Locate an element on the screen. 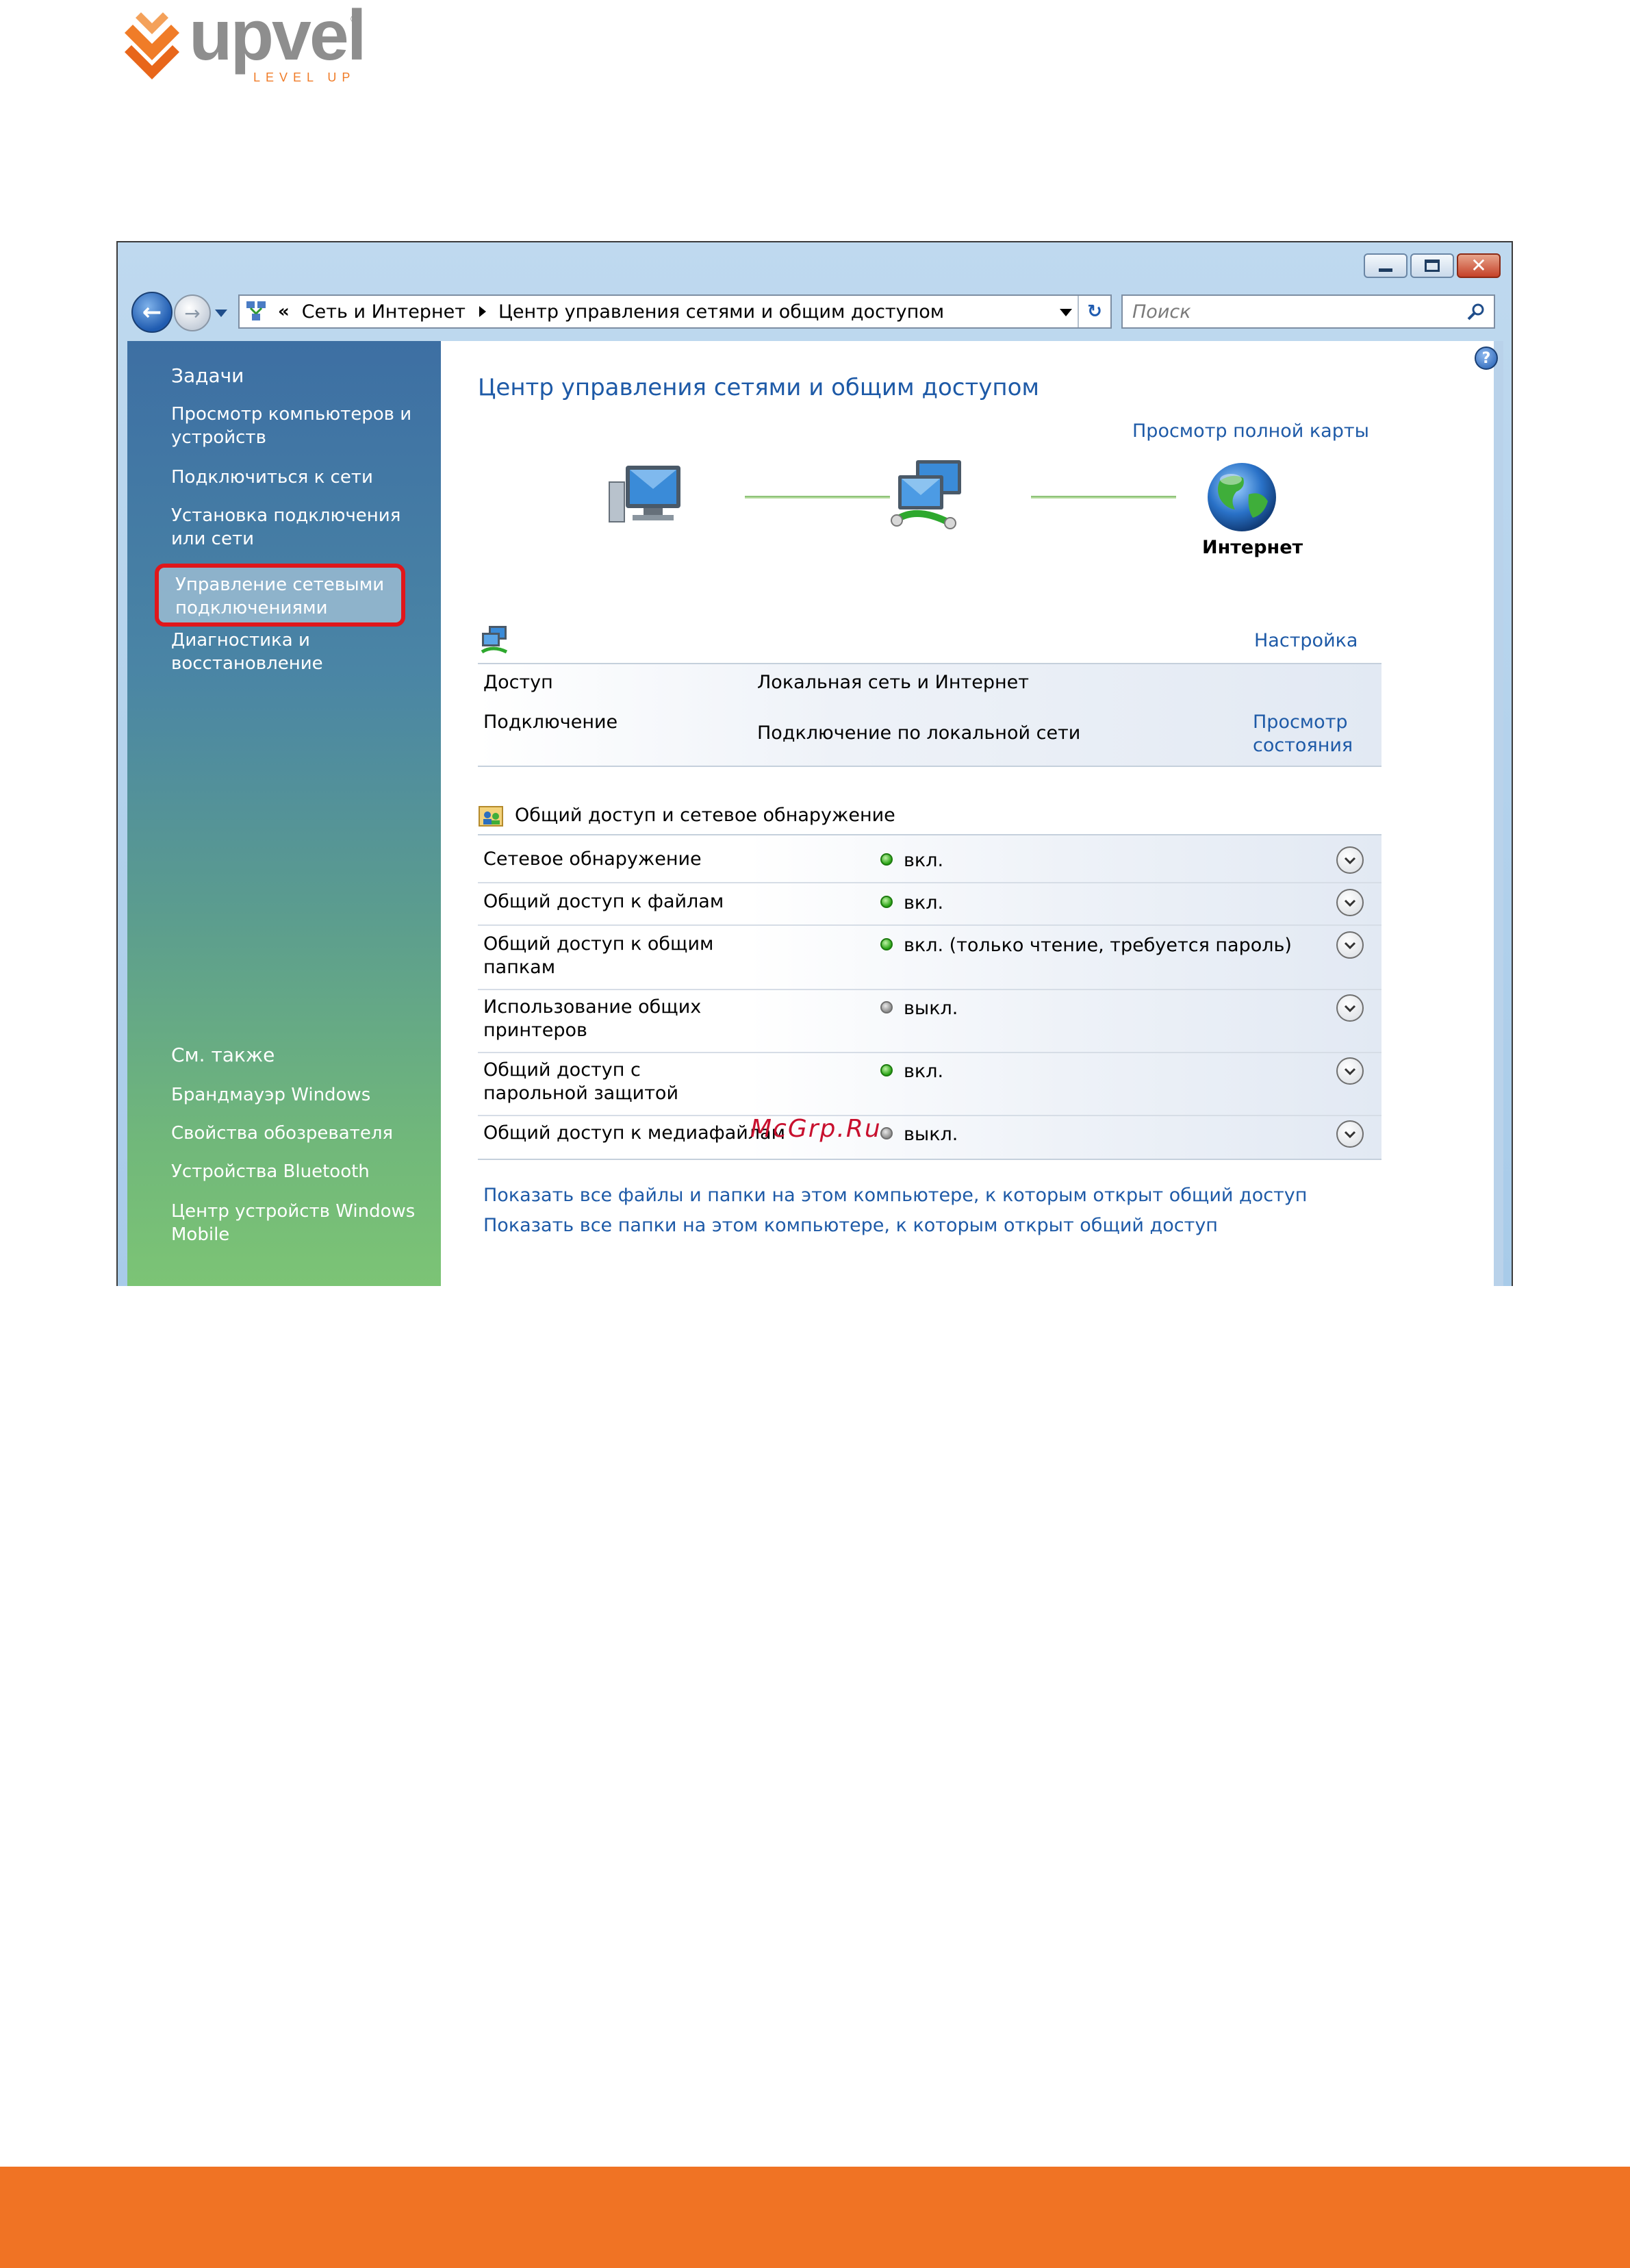 The height and width of the screenshot is (2268, 1630). close-icon: ✕ is located at coordinates (1478, 265).